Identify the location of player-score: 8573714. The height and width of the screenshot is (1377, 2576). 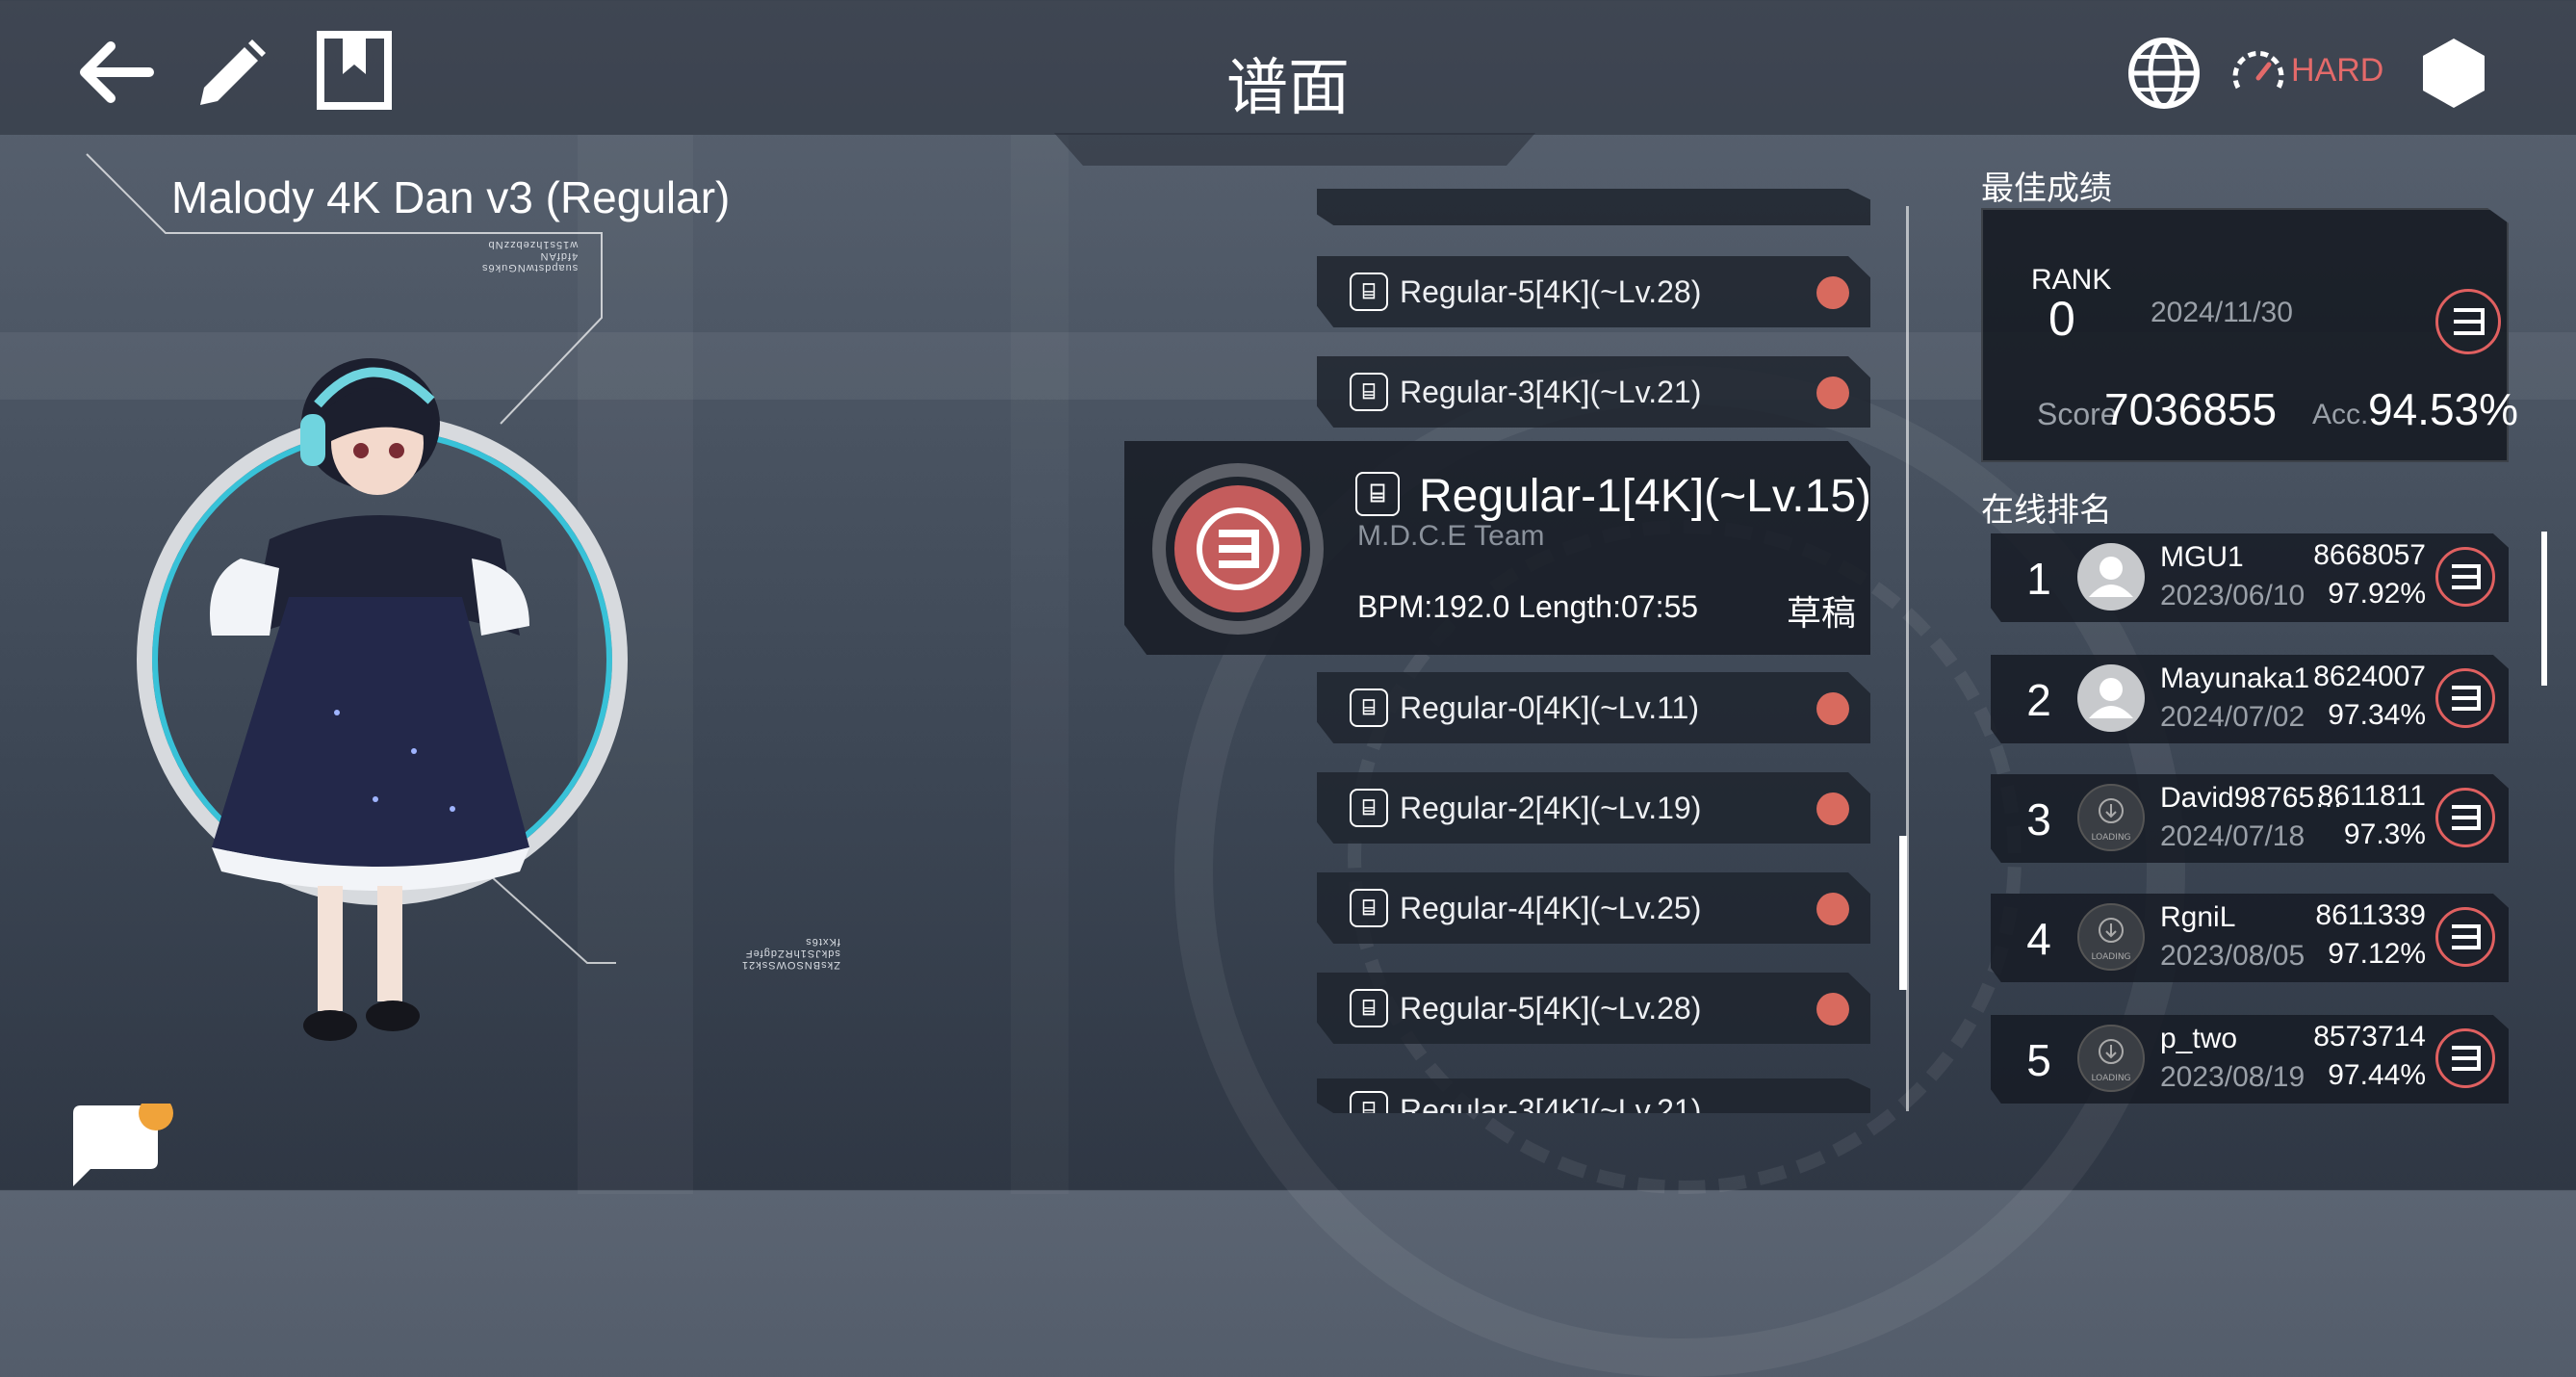
(2369, 1036).